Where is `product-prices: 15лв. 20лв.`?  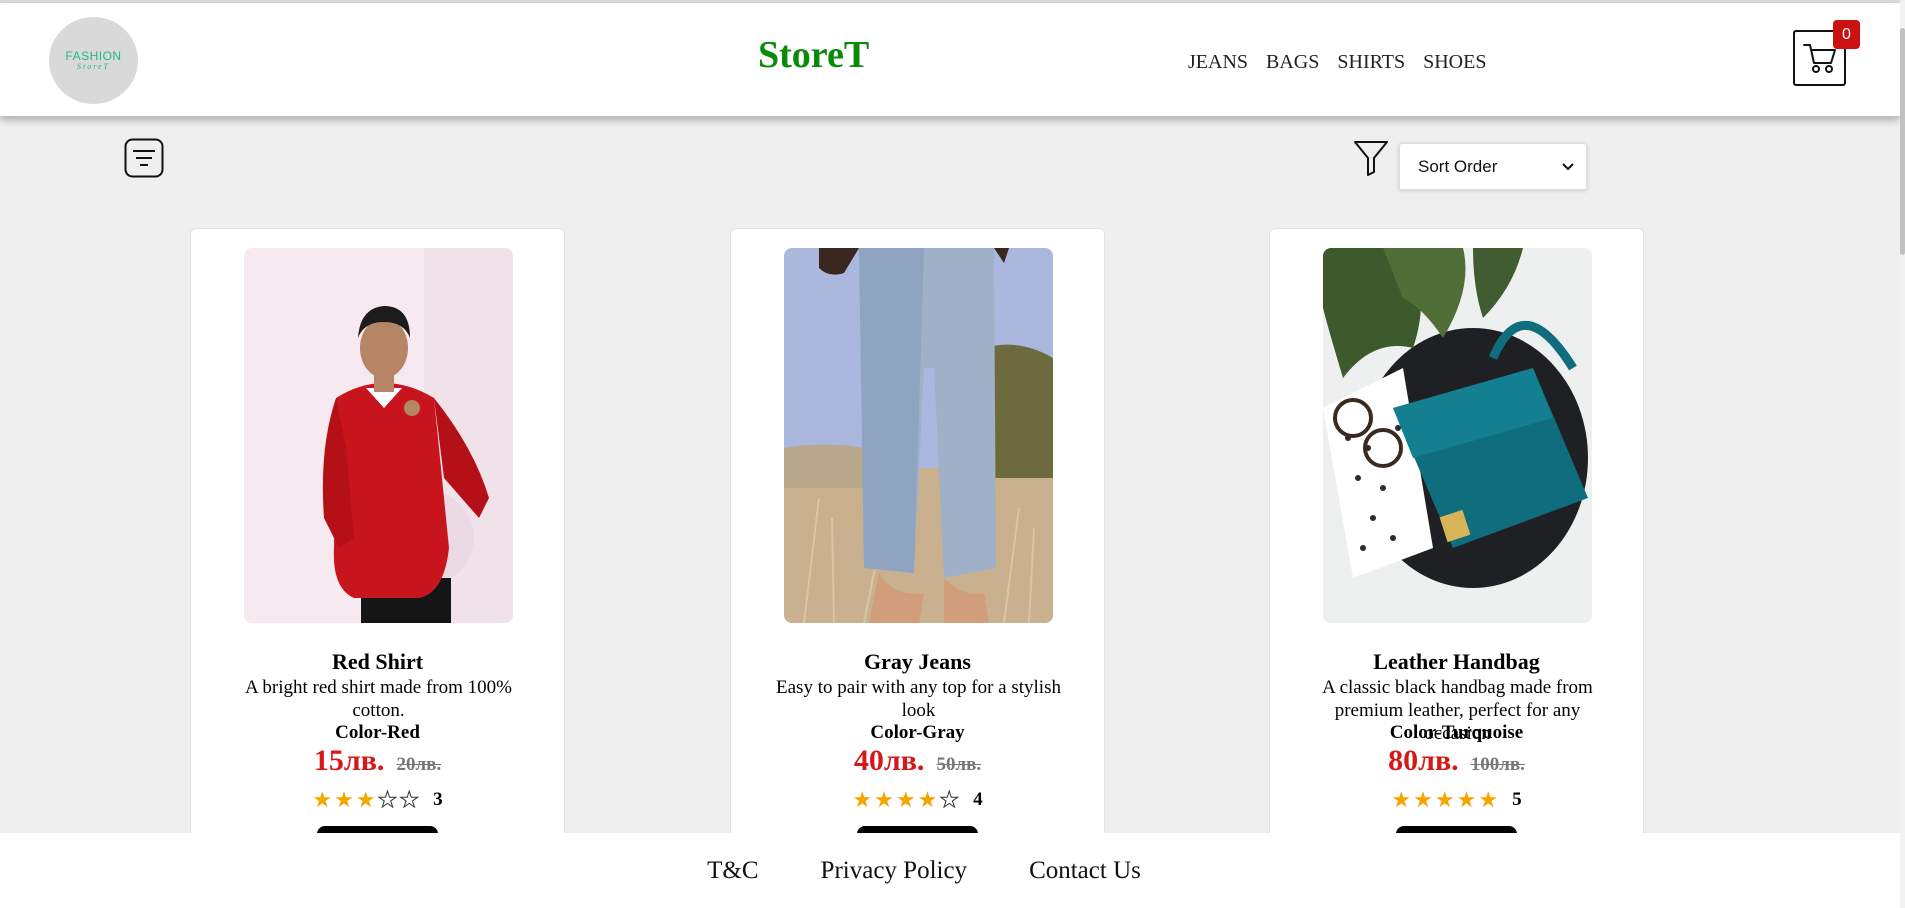
product-prices: 15лв. 20лв. is located at coordinates (377, 761).